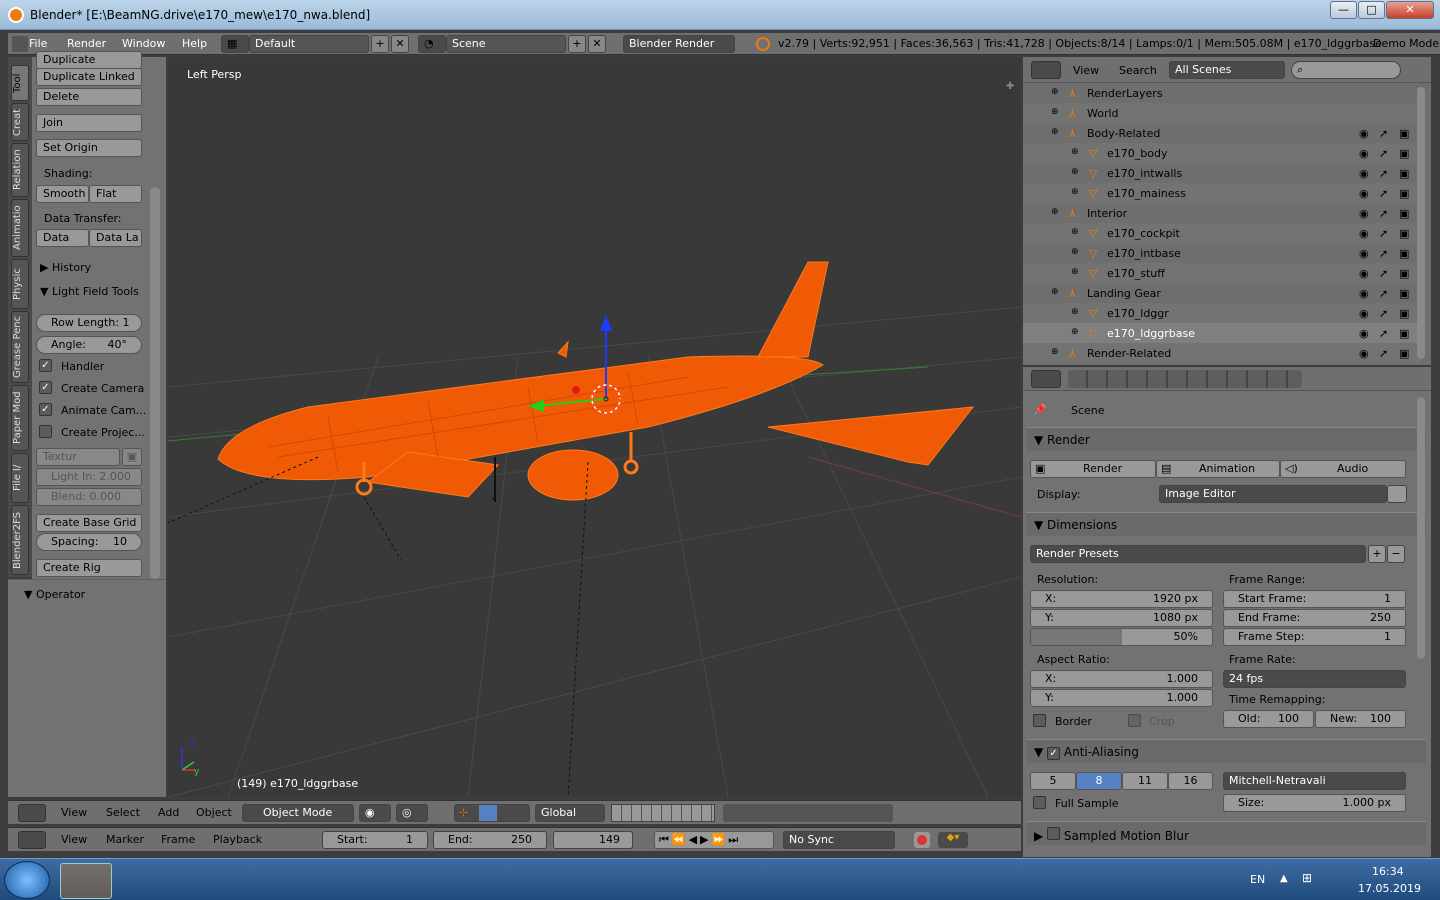 The image size is (1440, 900). I want to click on create-base-grid-button: Create Base Grid, so click(89, 523).